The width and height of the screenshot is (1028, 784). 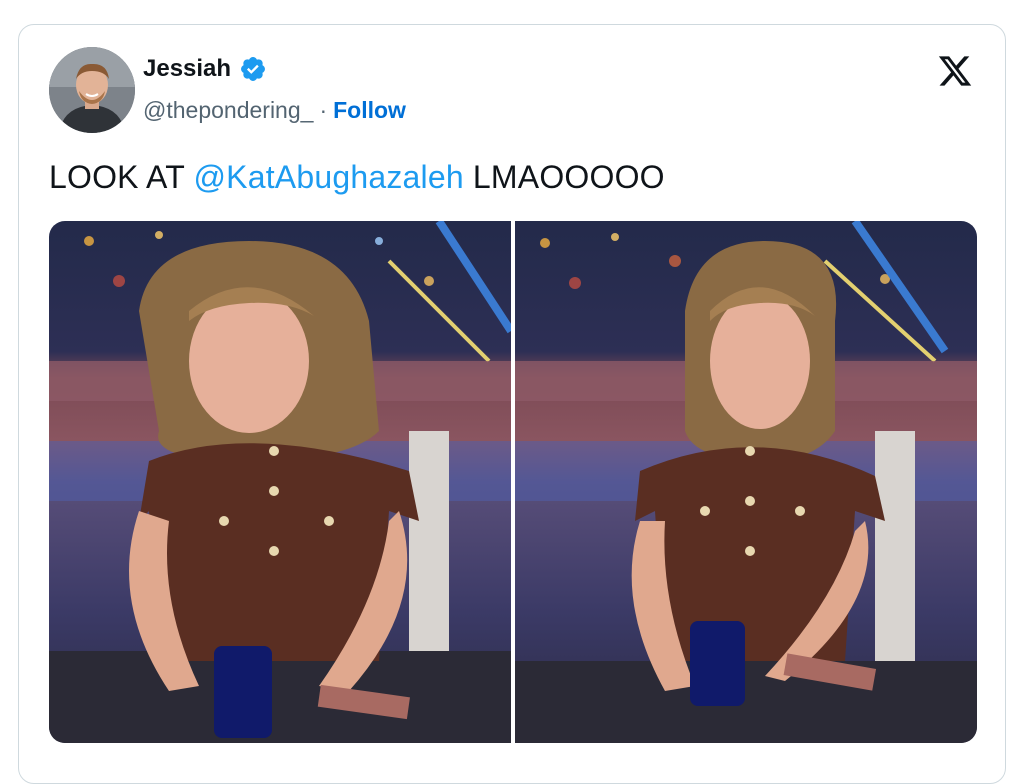 What do you see at coordinates (955, 71) in the screenshot?
I see `x-logo-icon` at bounding box center [955, 71].